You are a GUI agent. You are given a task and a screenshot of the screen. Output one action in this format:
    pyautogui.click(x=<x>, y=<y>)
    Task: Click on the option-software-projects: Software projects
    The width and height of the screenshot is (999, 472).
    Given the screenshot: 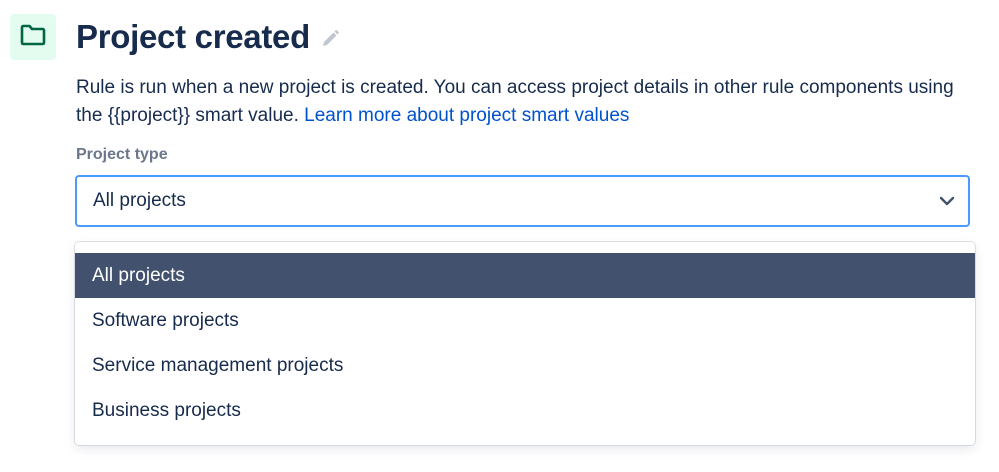 What is the action you would take?
    pyautogui.click(x=525, y=320)
    